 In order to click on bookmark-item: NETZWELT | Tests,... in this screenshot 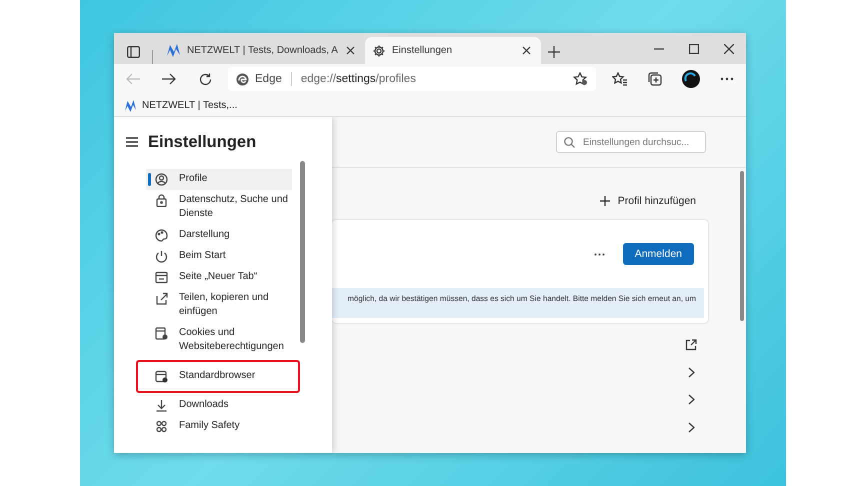, I will do `click(181, 105)`.